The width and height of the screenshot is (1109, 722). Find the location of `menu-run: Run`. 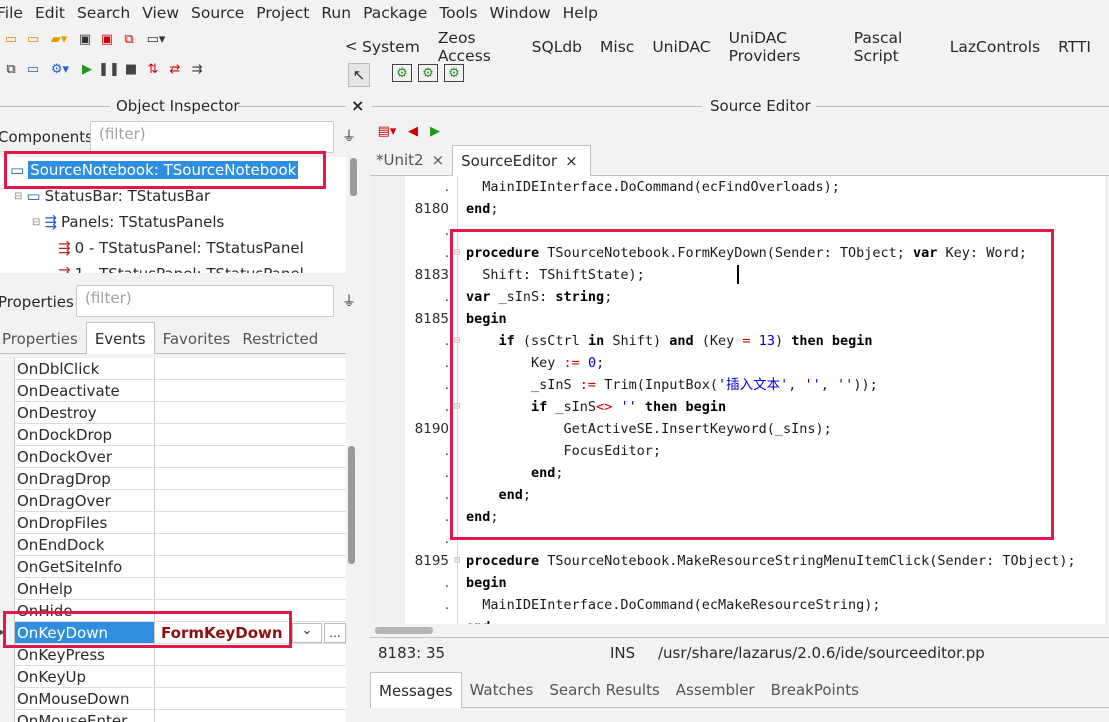

menu-run: Run is located at coordinates (336, 13).